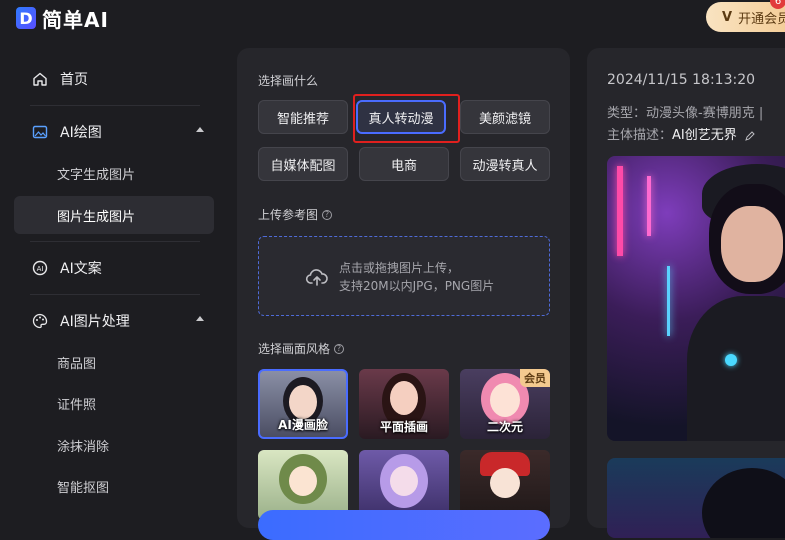  I want to click on sidebar-item-home: 首页, so click(114, 79).